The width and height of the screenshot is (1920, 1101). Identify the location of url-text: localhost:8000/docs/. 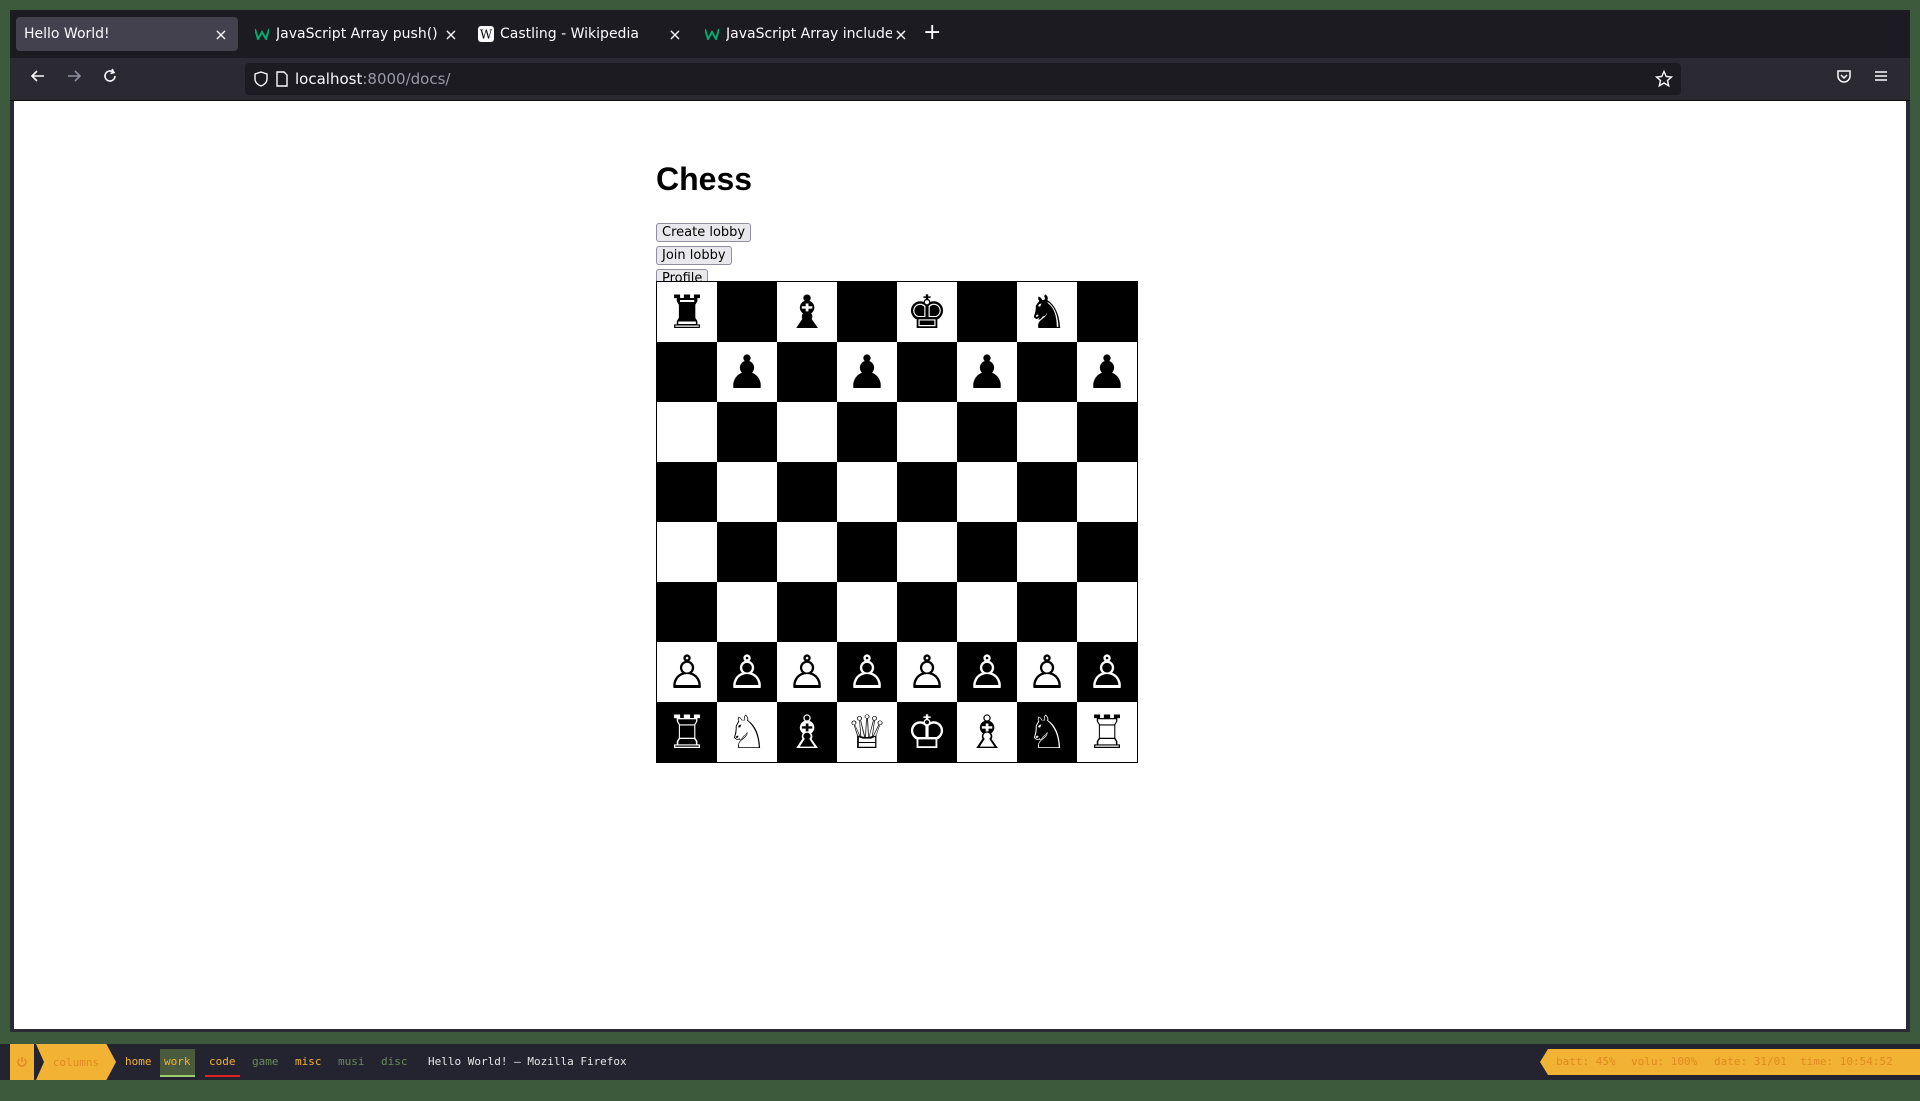
(372, 79).